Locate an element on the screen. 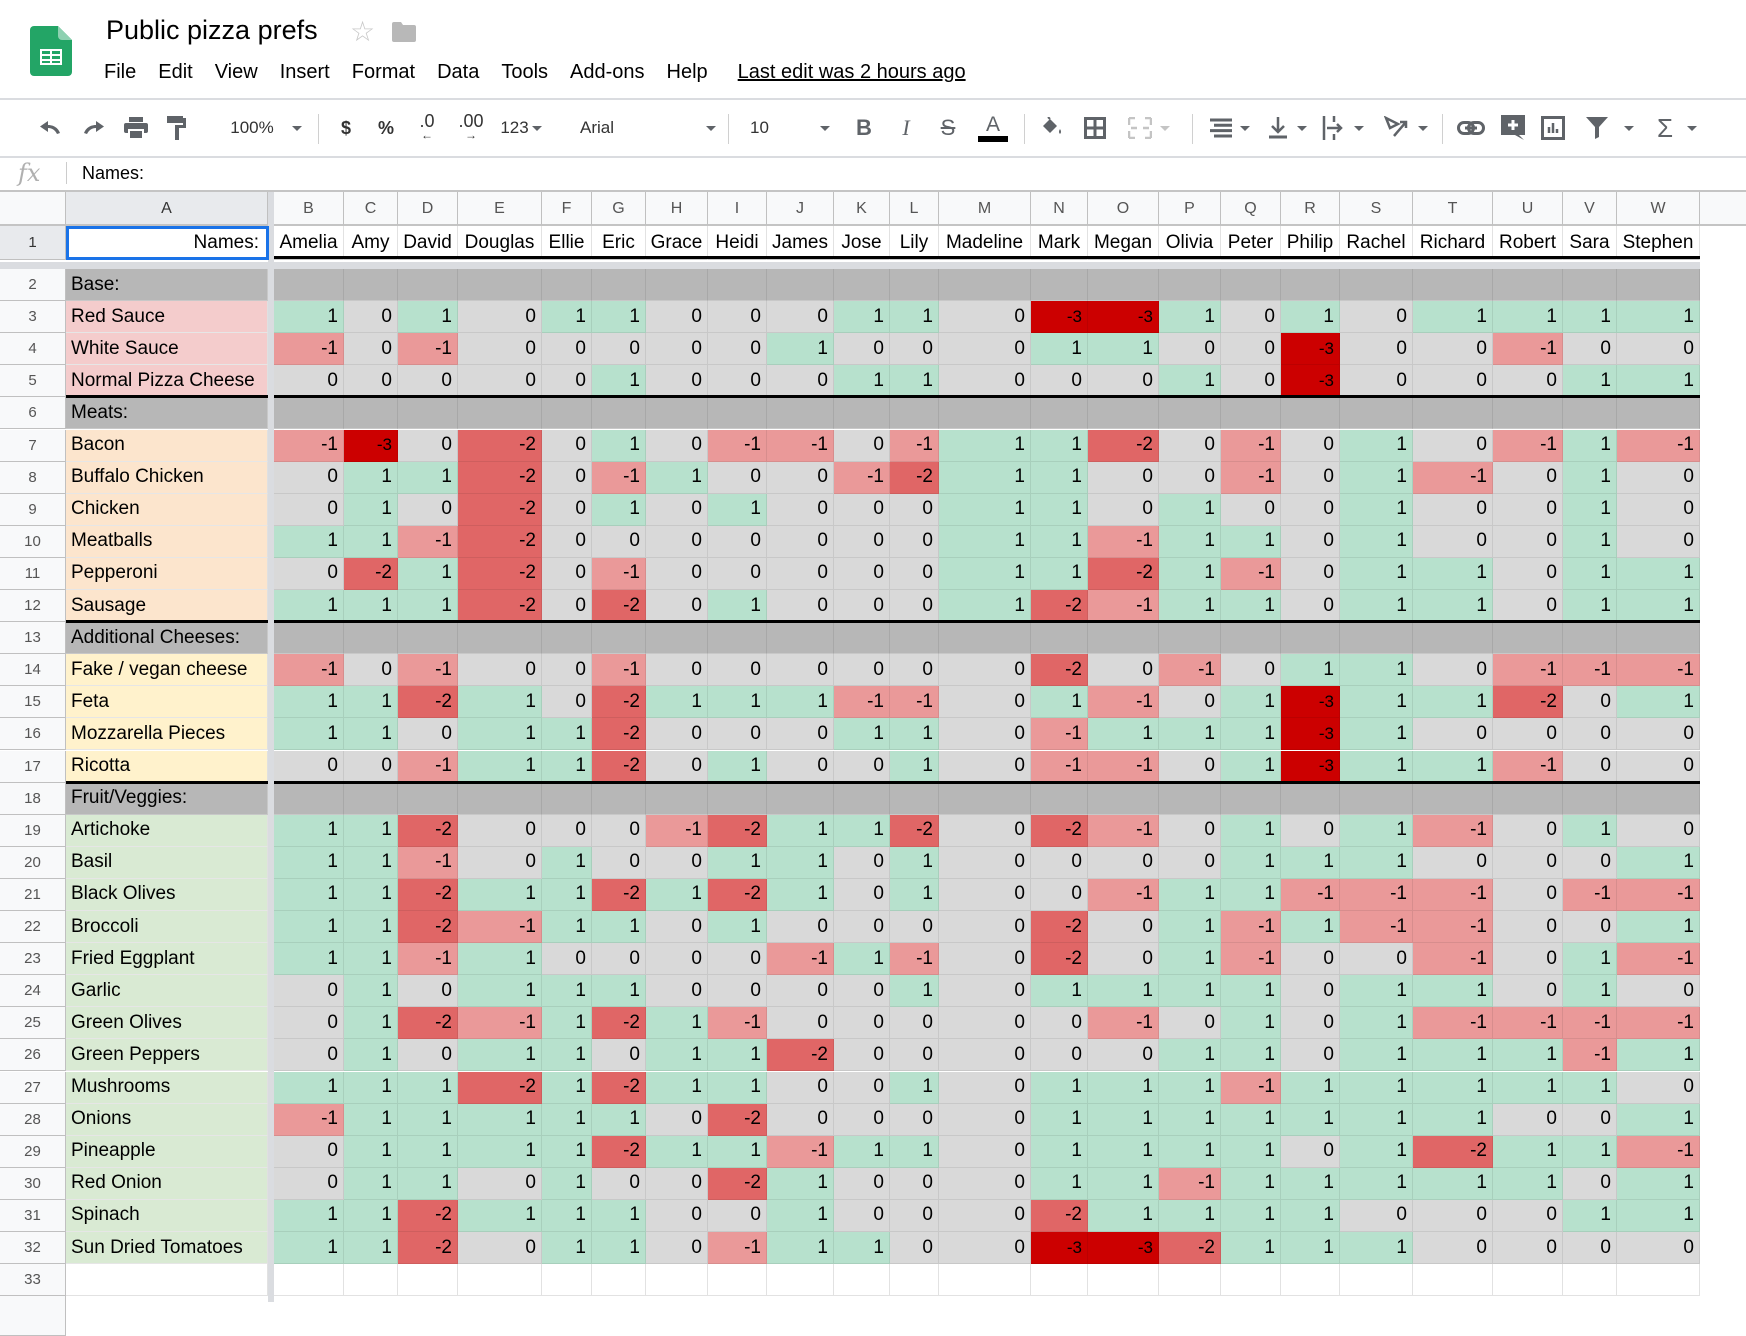  row-header-16: 16 is located at coordinates (33, 734).